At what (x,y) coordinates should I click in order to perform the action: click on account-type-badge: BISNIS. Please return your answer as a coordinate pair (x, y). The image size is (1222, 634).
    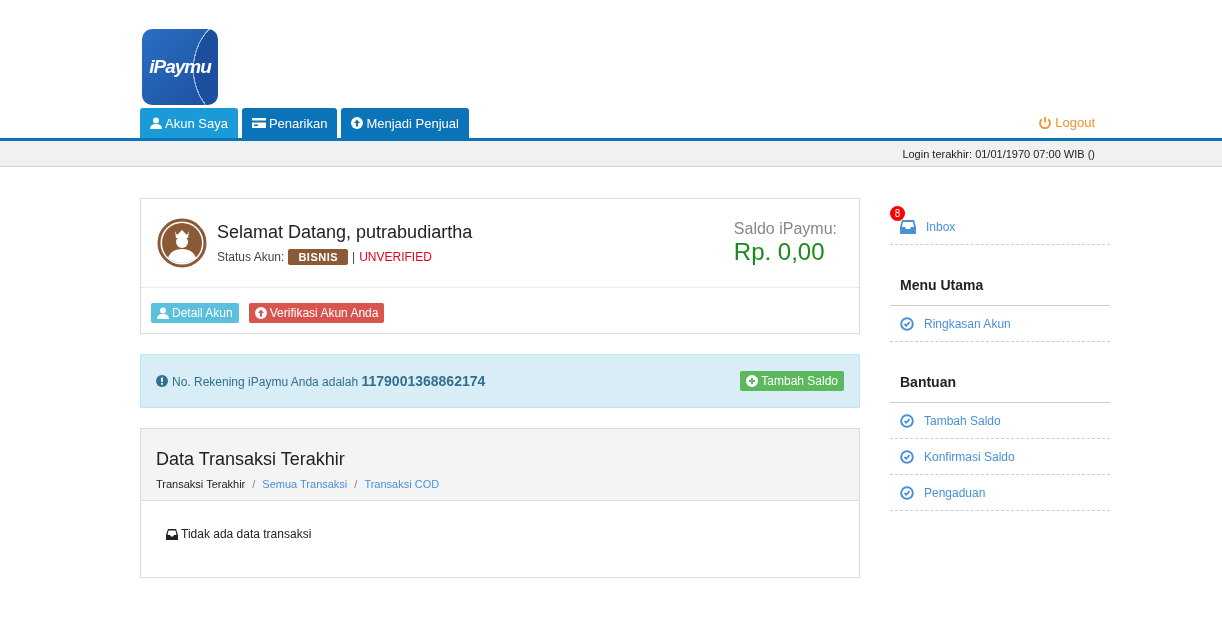
    Looking at the image, I should click on (318, 256).